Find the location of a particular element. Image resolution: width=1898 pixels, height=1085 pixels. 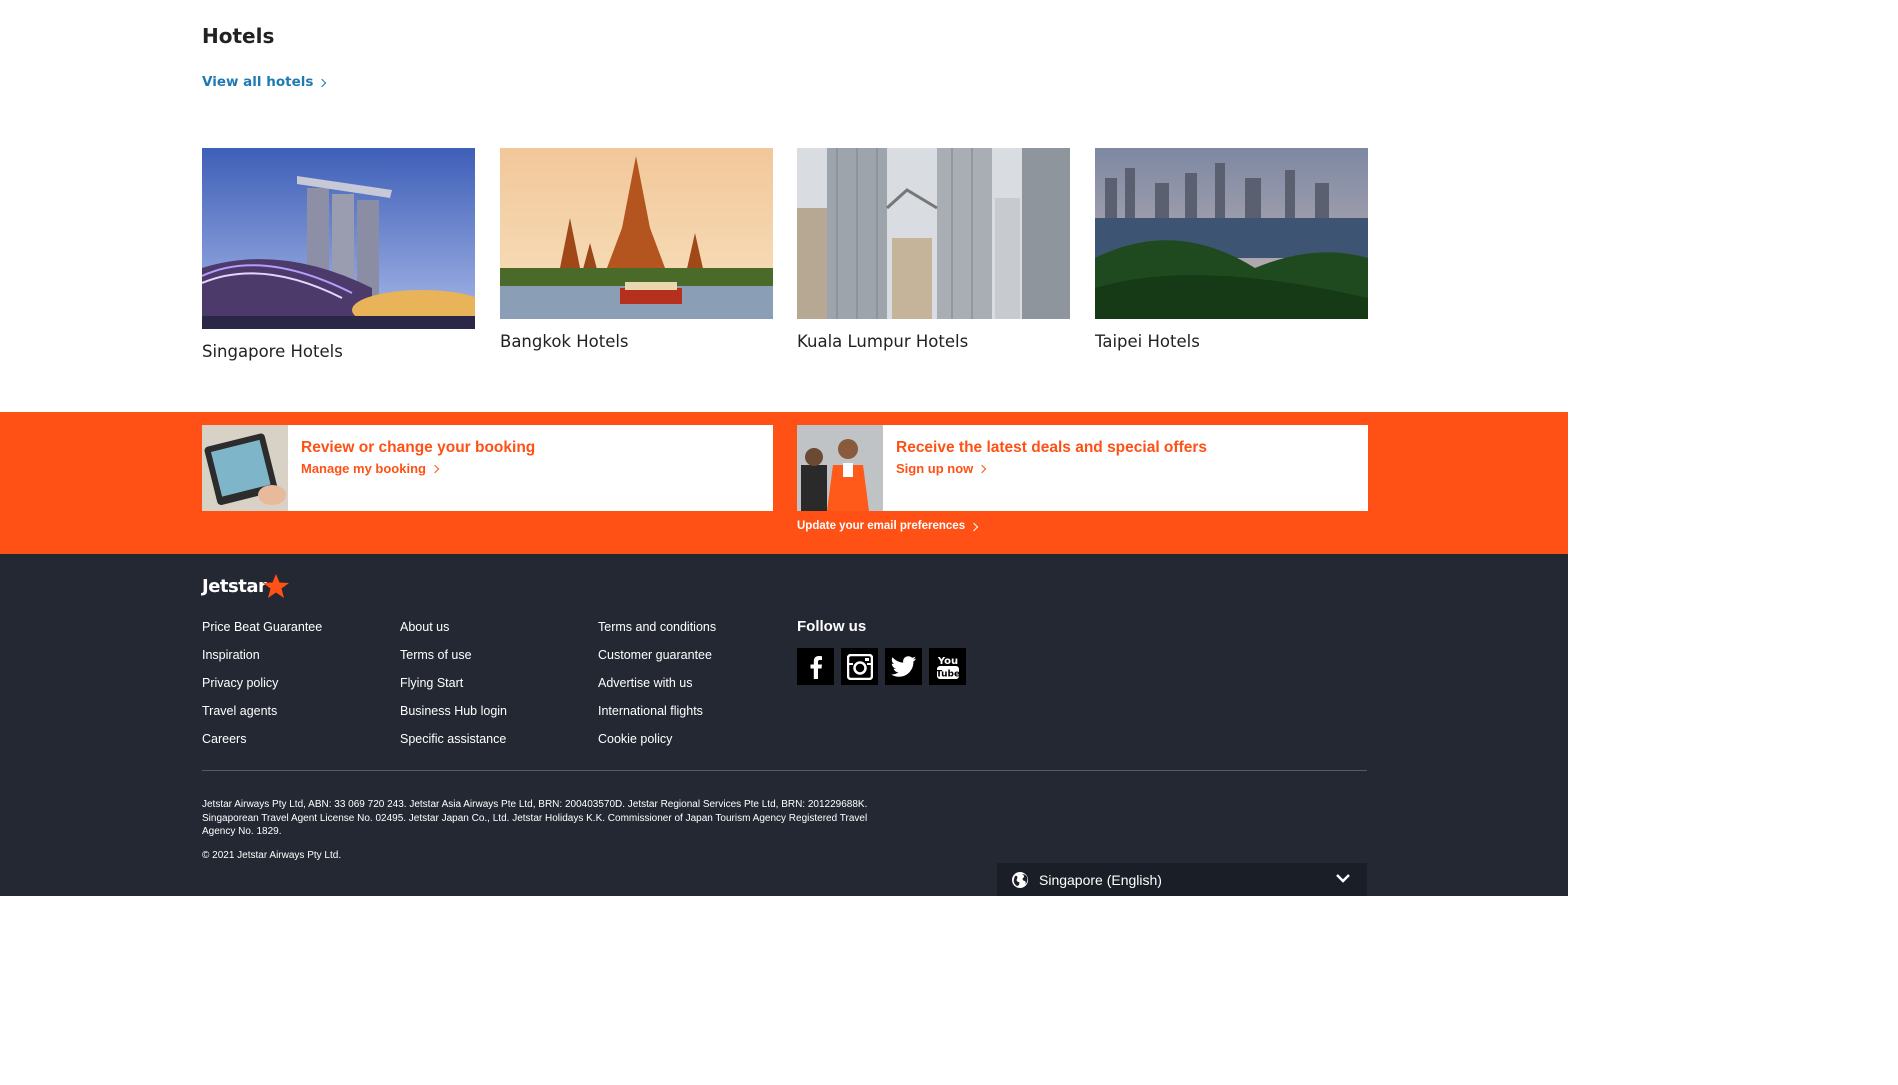

follow-us-heading: Follow us is located at coordinates (832, 626).